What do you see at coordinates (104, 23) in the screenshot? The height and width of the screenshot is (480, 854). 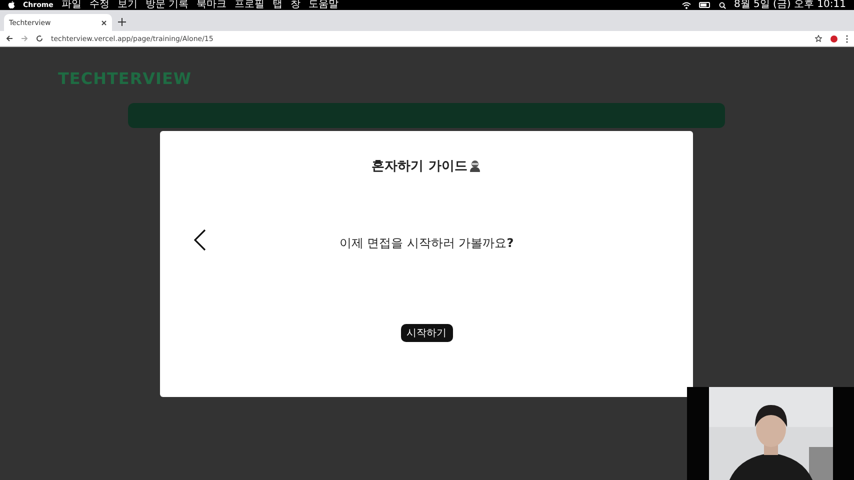 I see `close-icon` at bounding box center [104, 23].